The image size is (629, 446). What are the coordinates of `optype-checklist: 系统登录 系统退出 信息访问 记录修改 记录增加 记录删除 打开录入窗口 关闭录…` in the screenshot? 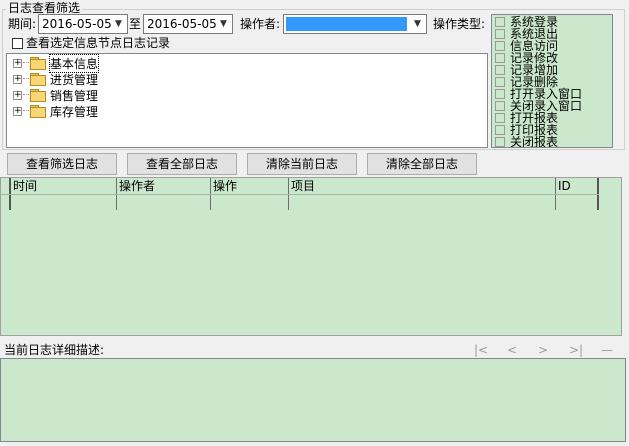 It's located at (552, 81).